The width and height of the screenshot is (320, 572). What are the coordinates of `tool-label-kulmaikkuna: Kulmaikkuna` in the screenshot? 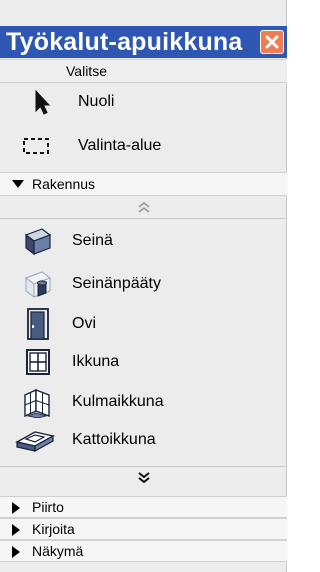 It's located at (118, 401).